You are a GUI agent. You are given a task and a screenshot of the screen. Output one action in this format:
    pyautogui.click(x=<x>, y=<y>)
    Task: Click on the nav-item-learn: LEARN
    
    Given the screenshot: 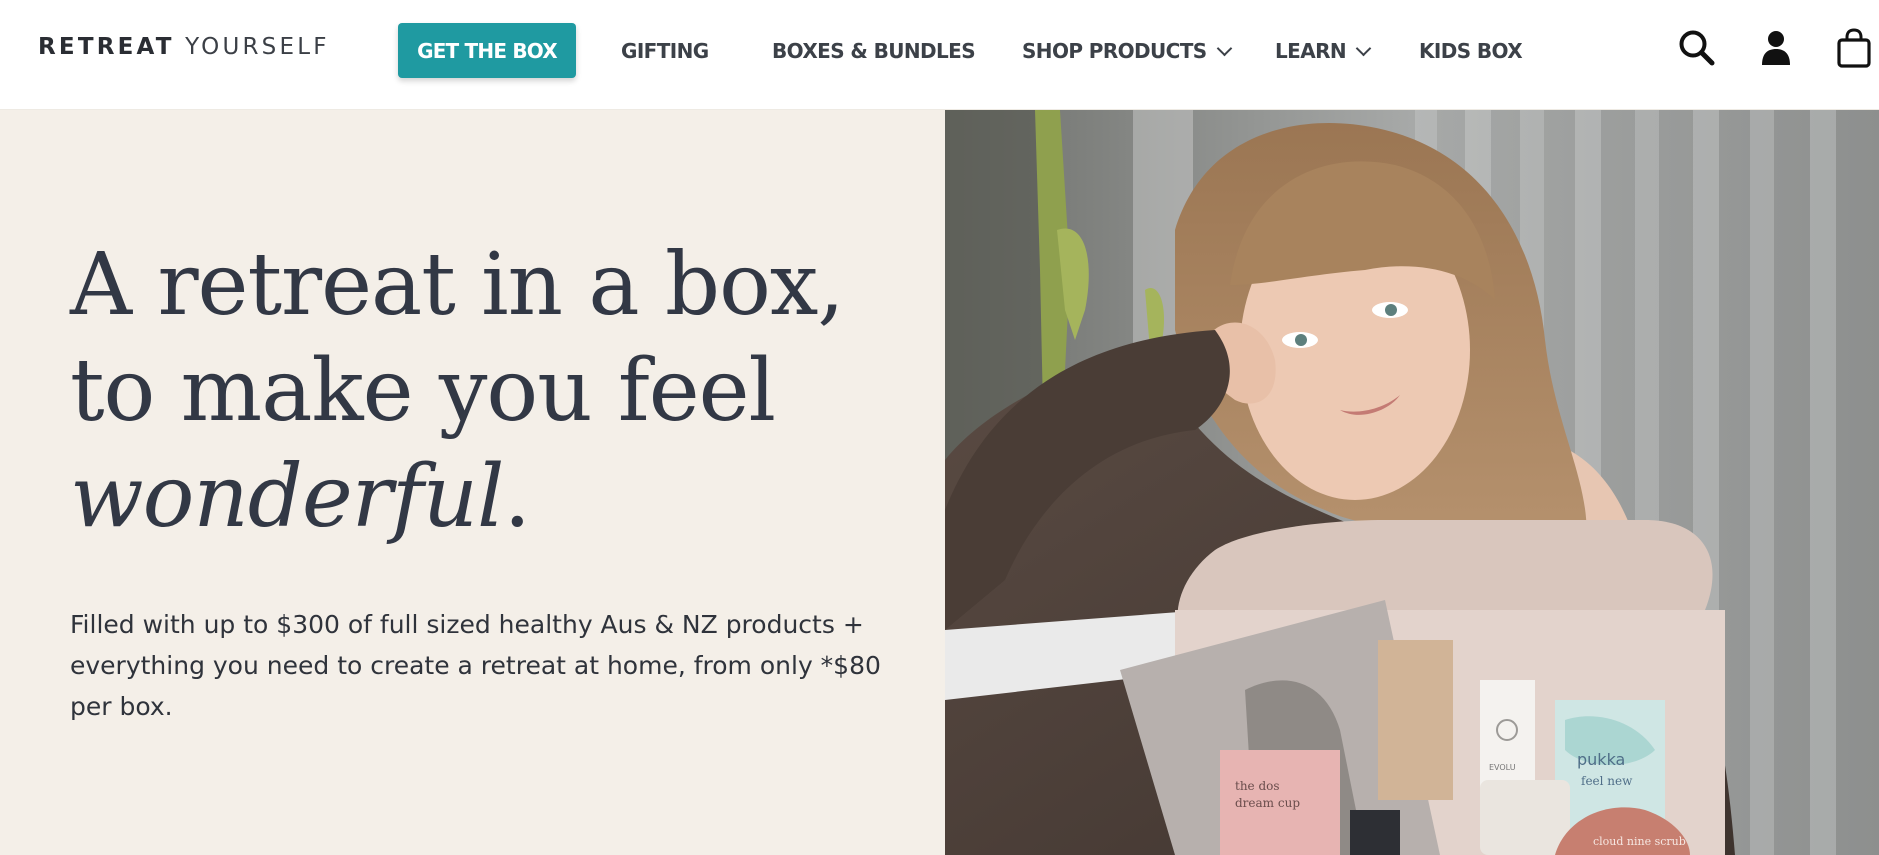 What is the action you would take?
    pyautogui.click(x=1323, y=51)
    